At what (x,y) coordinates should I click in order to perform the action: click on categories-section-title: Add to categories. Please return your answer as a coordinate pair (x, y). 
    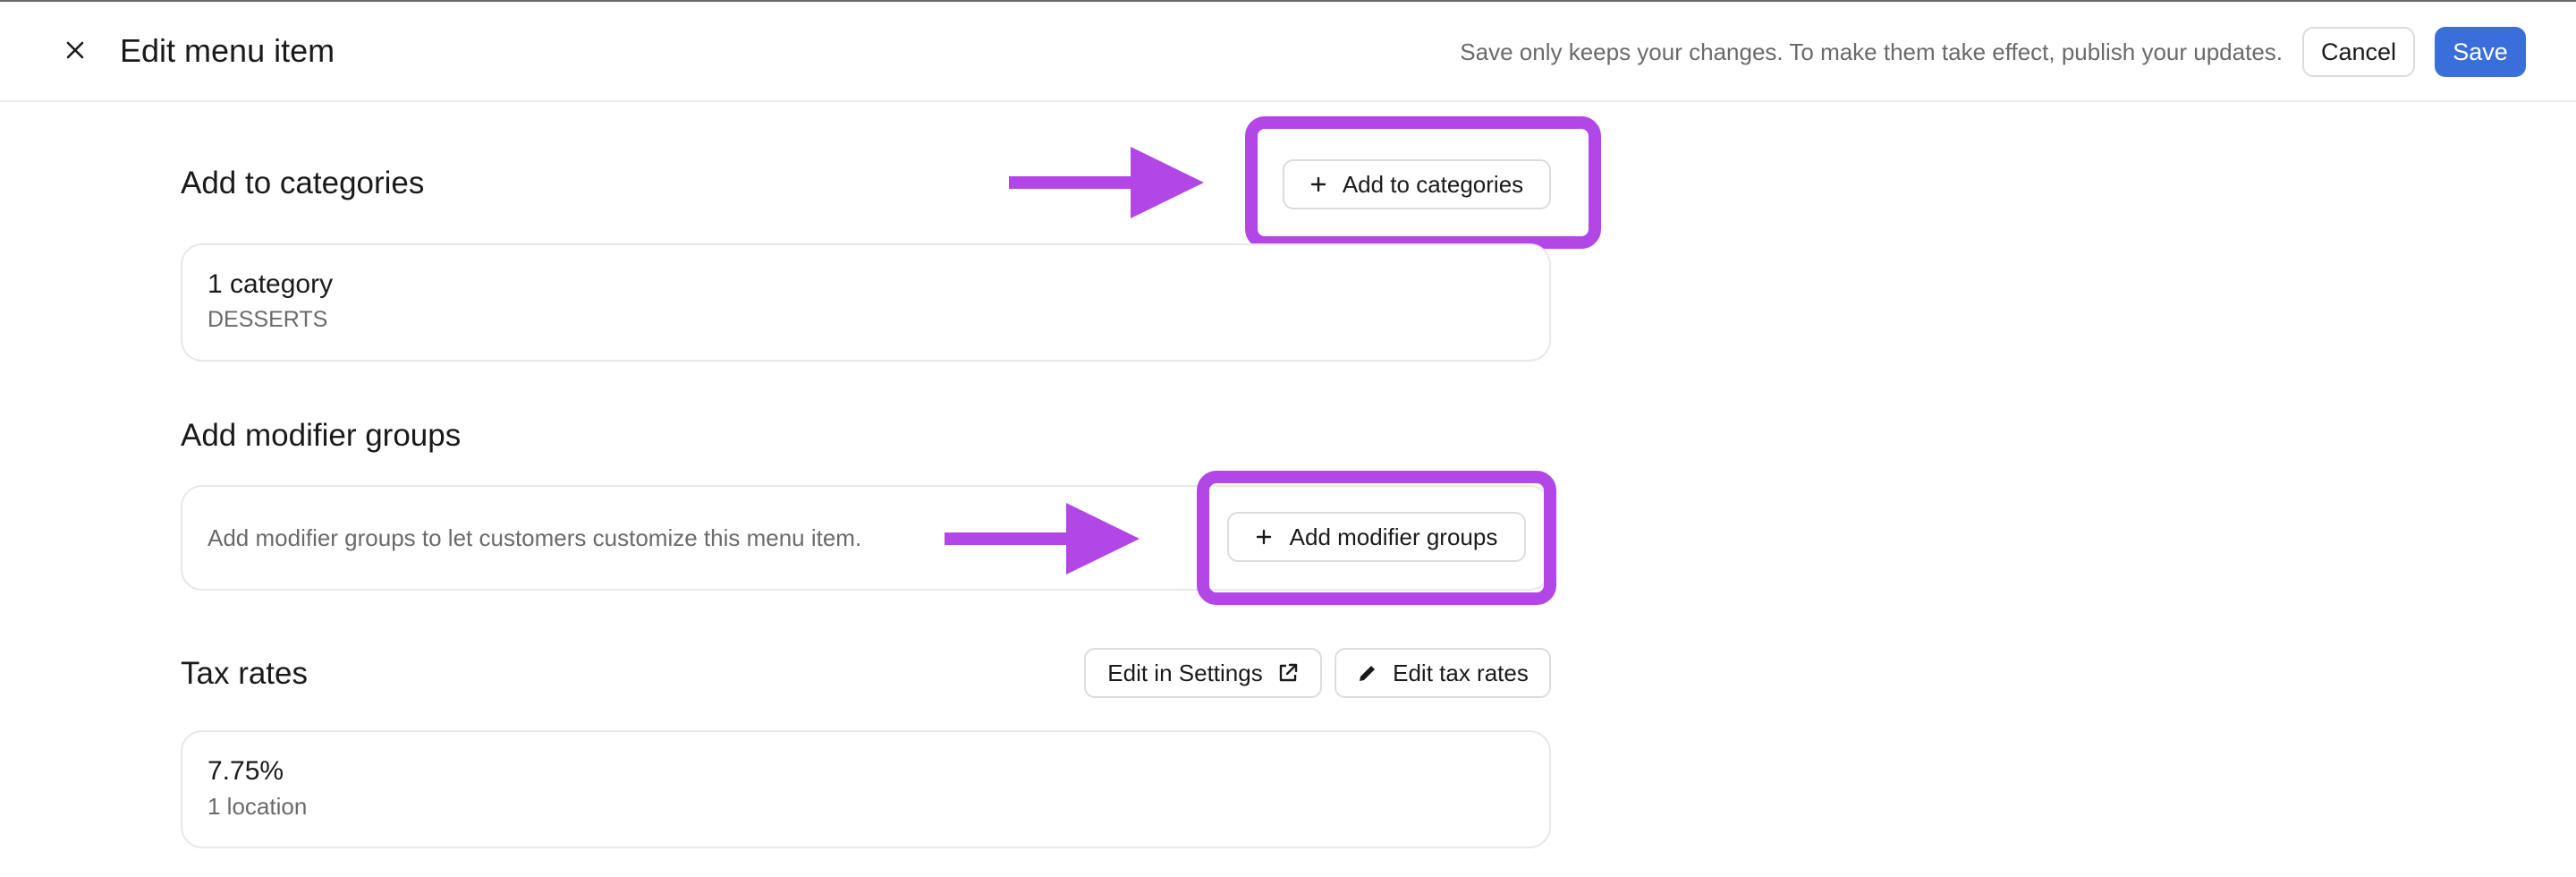
    Looking at the image, I should click on (303, 183).